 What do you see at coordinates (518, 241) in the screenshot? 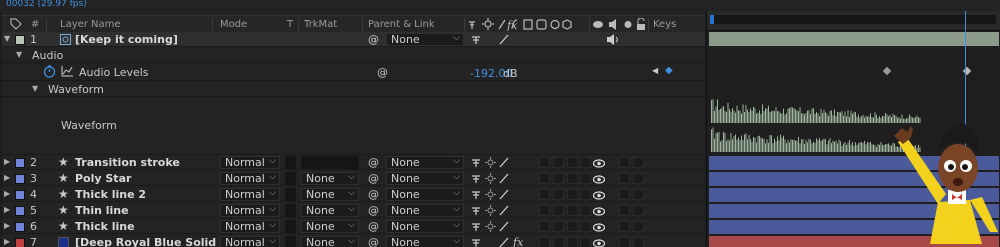
I see `effects-switch-icon: fx` at bounding box center [518, 241].